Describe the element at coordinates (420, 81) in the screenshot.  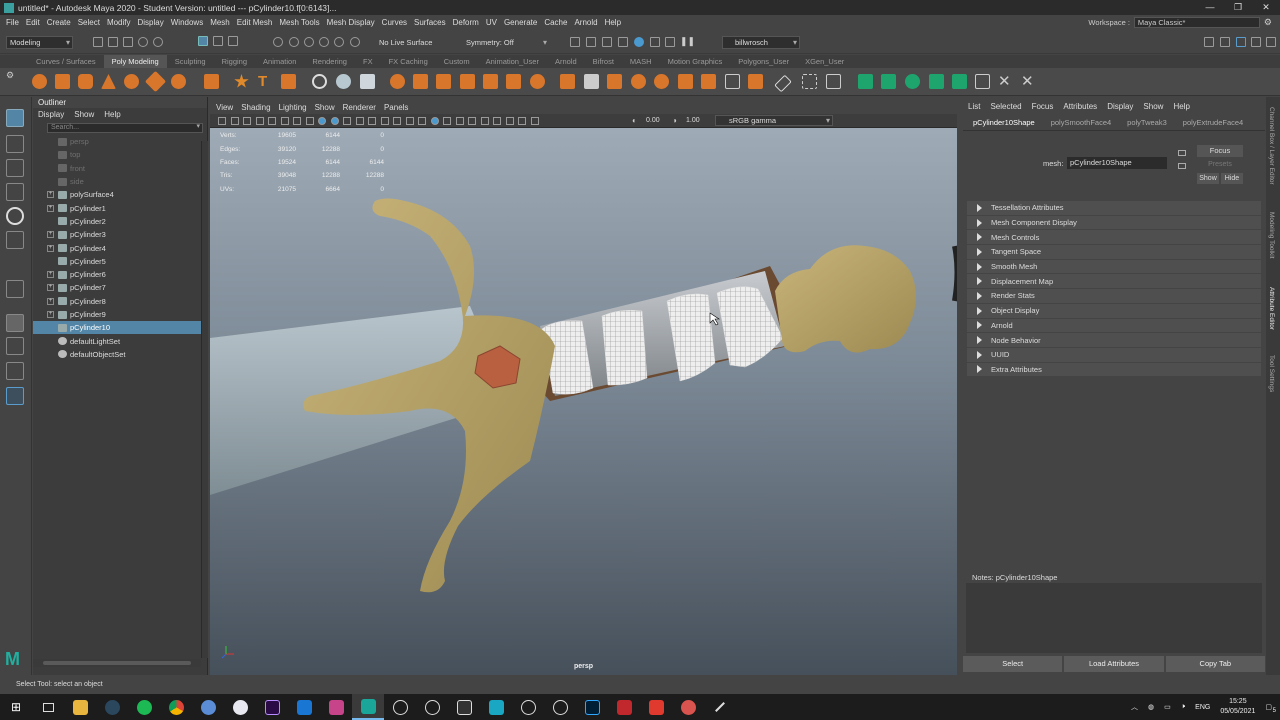
I see `reduce-icon` at that location.